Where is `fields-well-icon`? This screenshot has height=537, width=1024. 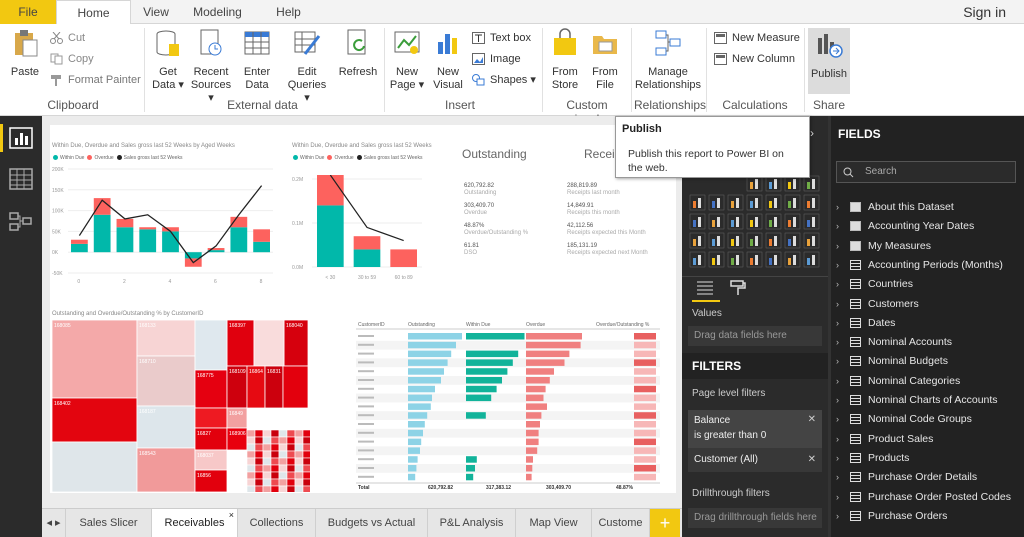
fields-well-icon is located at coordinates (705, 288).